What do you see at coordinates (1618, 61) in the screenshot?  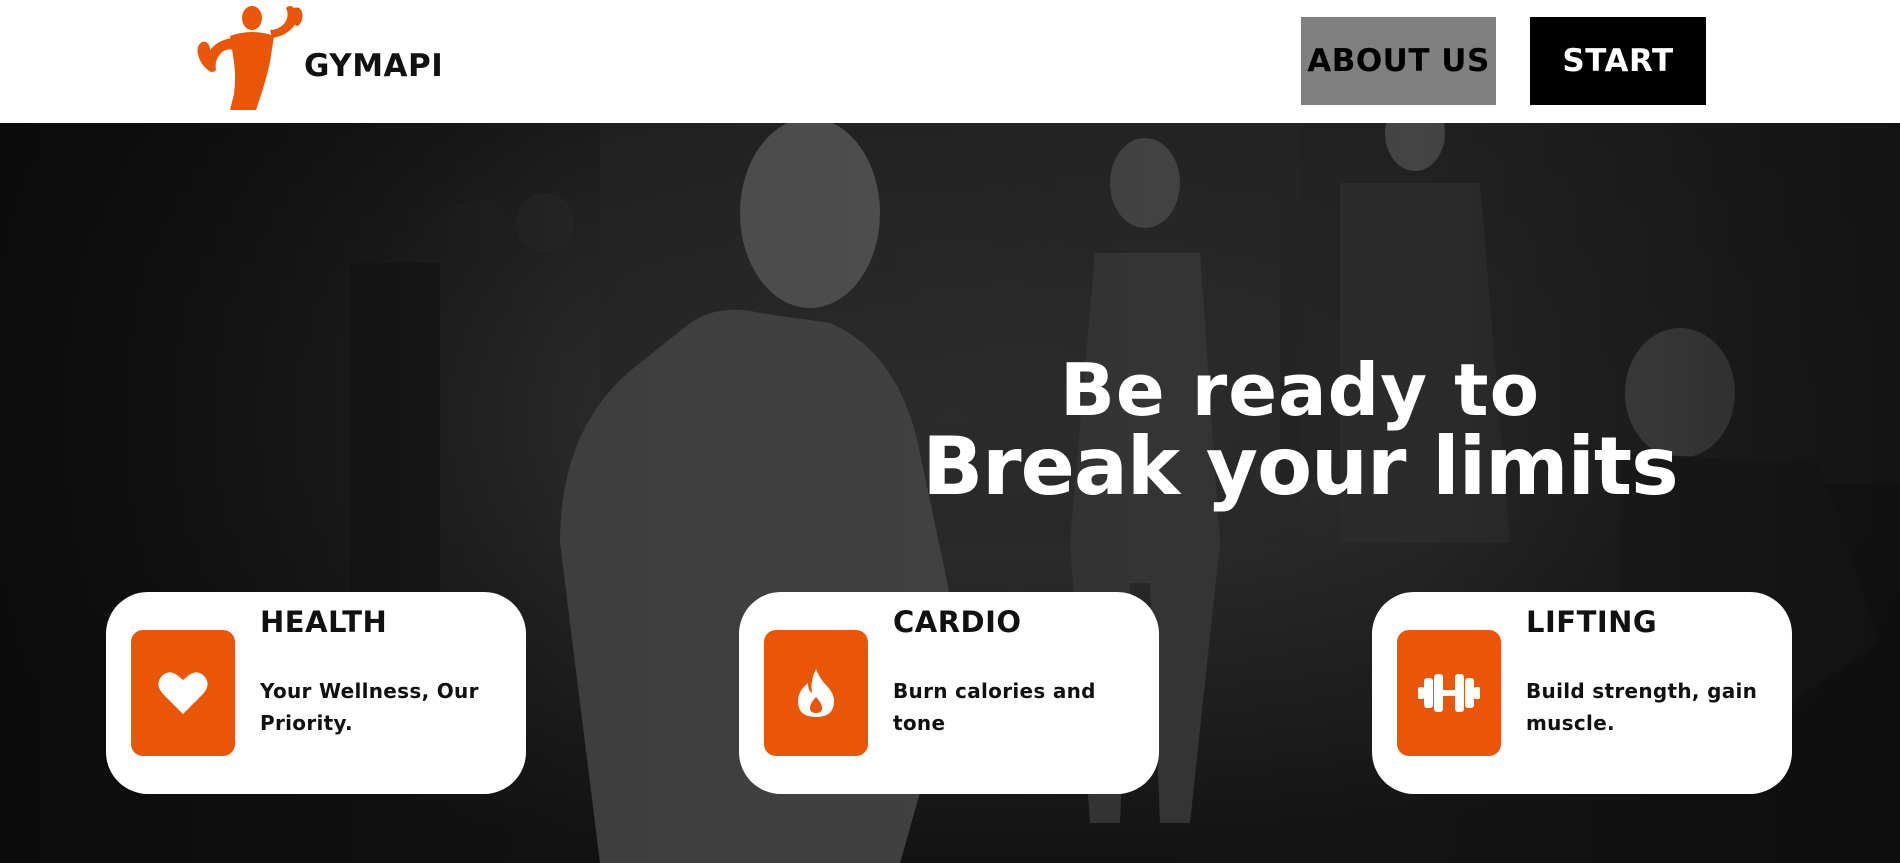 I see `start-button: START` at bounding box center [1618, 61].